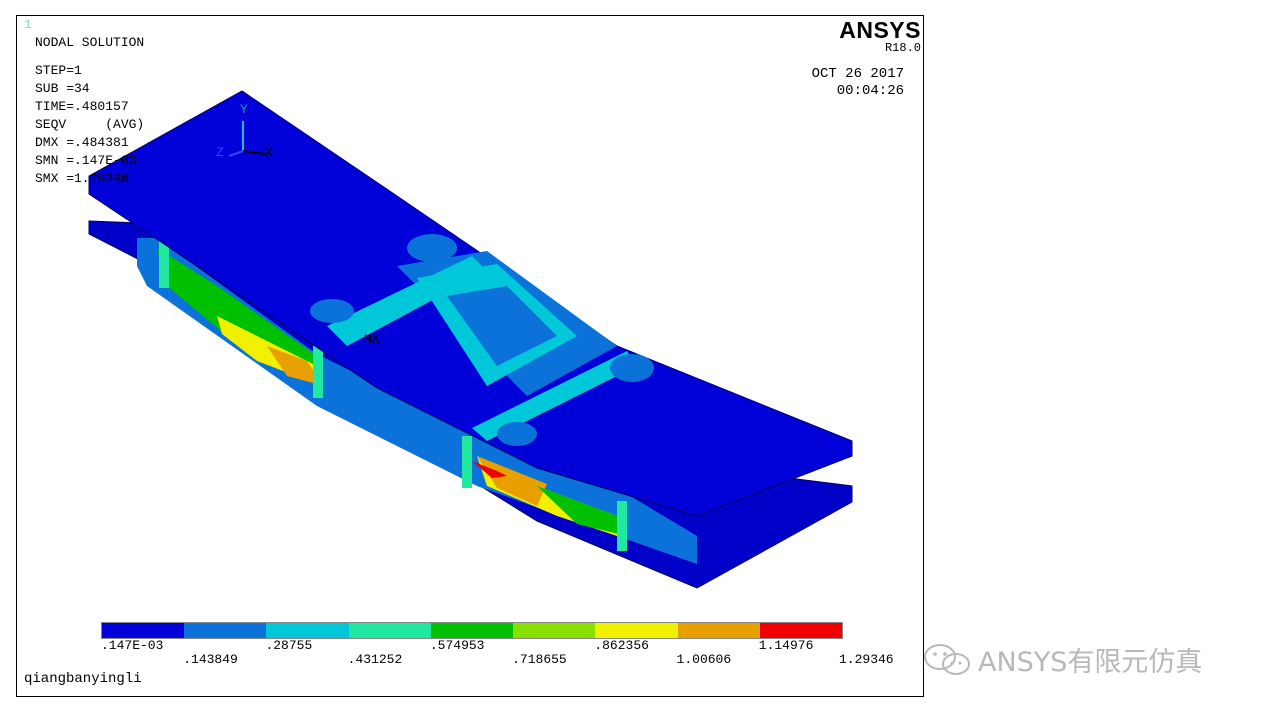 The height and width of the screenshot is (713, 1280). I want to click on info-sub: SUB =34, so click(62, 88).